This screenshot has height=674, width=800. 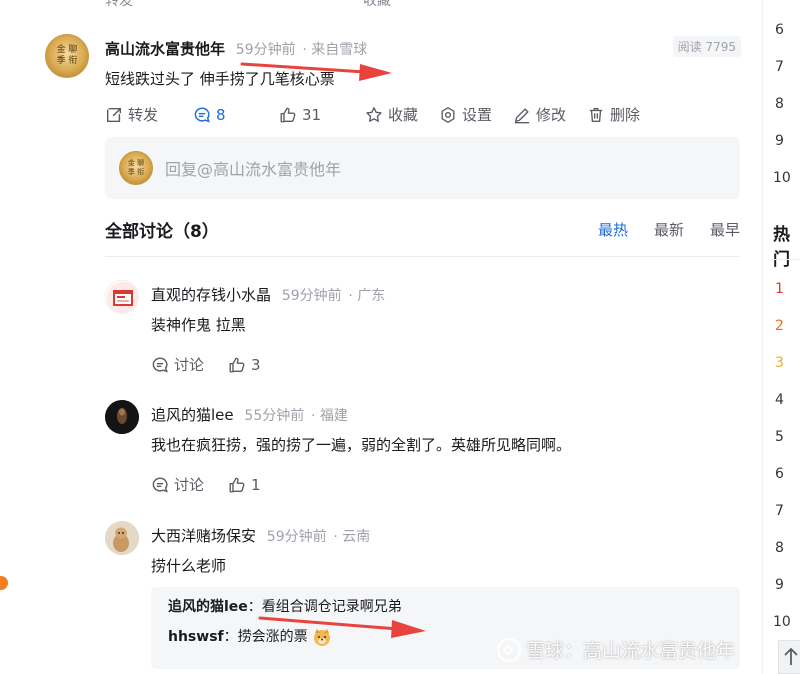 I want to click on hot-rank-number: 3, so click(x=779, y=363).